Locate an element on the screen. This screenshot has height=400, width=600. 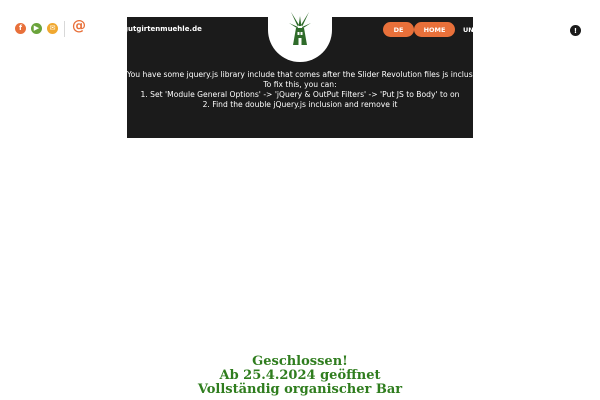
notice-line-organic-bar: Vollständig organischer Bar is located at coordinates (300, 389).